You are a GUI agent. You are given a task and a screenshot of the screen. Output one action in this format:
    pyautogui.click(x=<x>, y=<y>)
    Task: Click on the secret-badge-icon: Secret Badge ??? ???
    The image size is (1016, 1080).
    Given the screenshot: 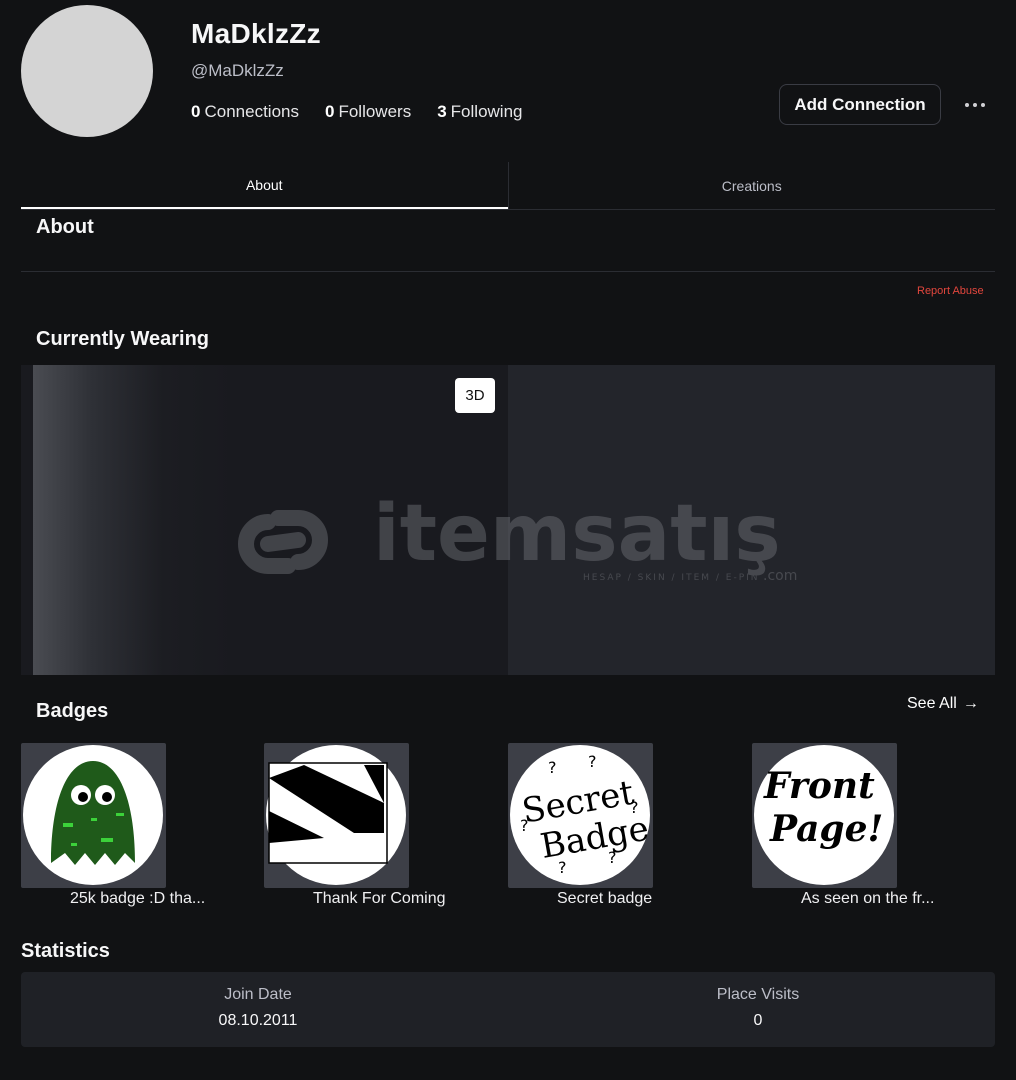 What is the action you would take?
    pyautogui.click(x=581, y=815)
    